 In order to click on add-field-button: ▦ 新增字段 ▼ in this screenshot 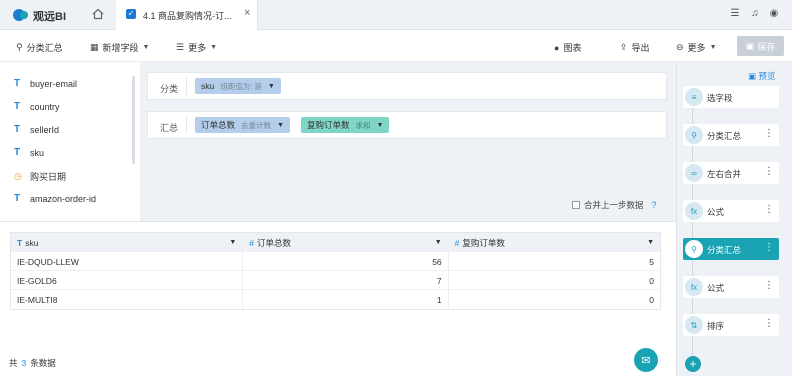, I will do `click(119, 47)`.